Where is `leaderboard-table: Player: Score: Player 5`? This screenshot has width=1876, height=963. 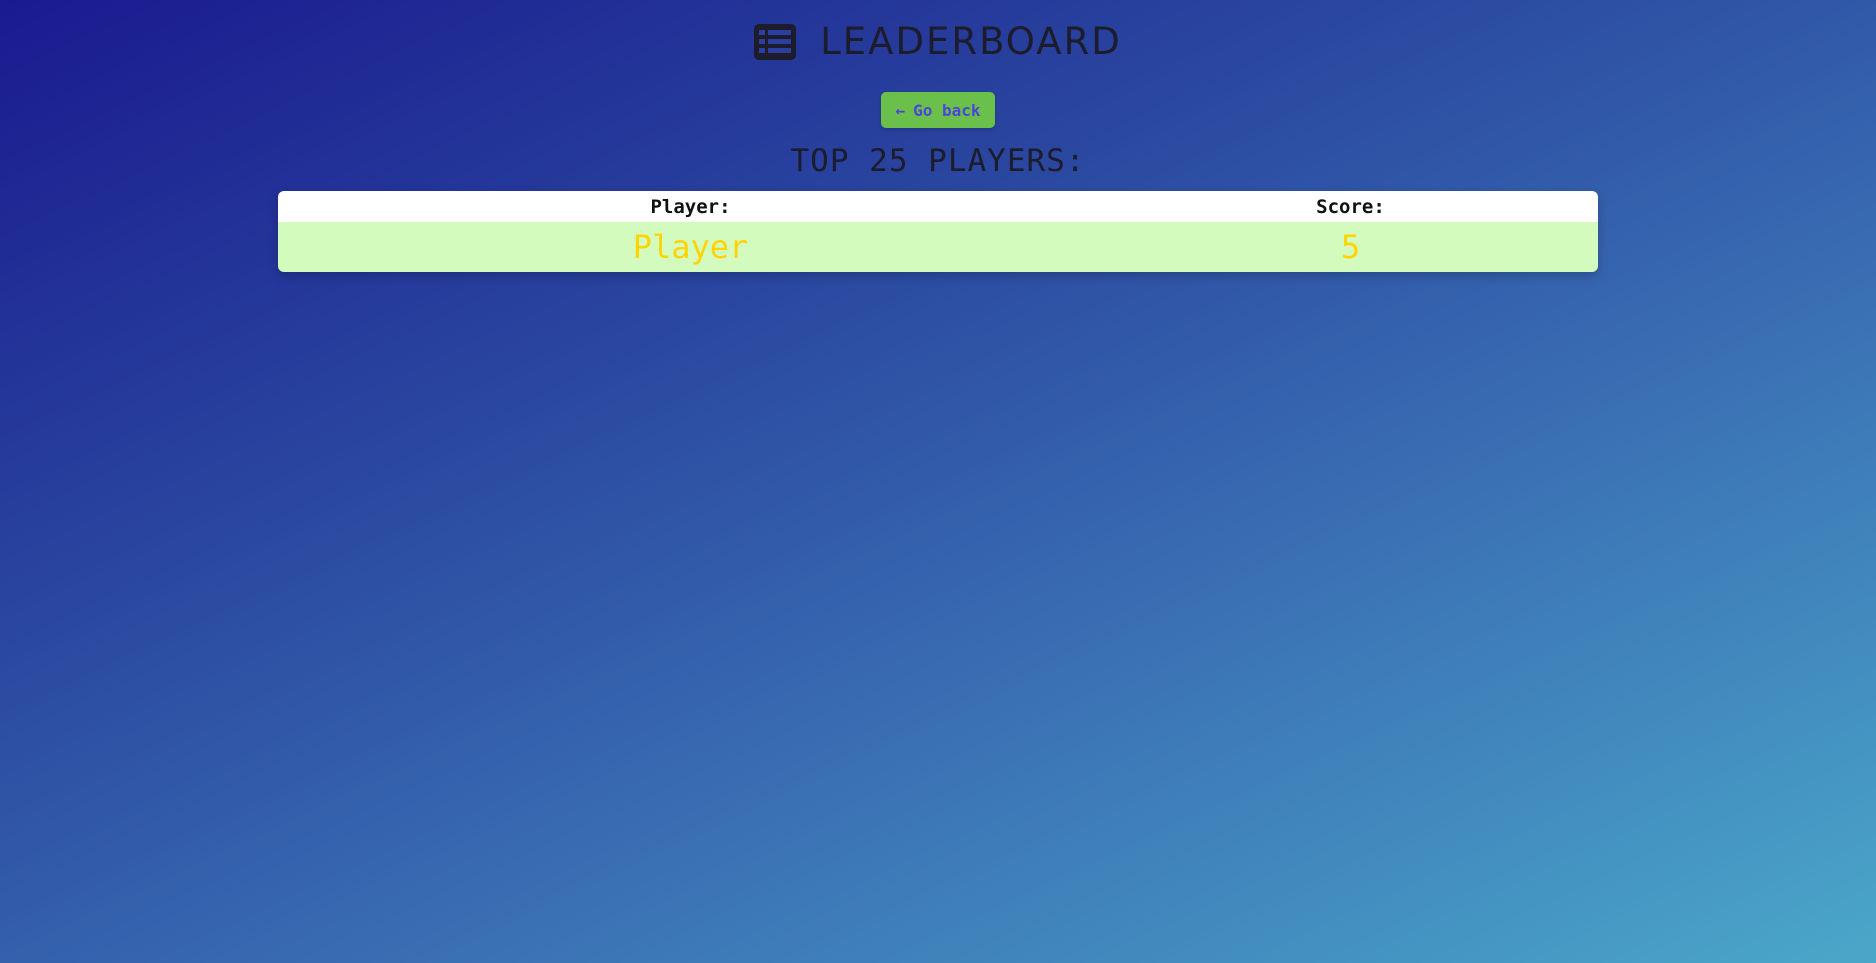 leaderboard-table: Player: Score: Player 5 is located at coordinates (938, 231).